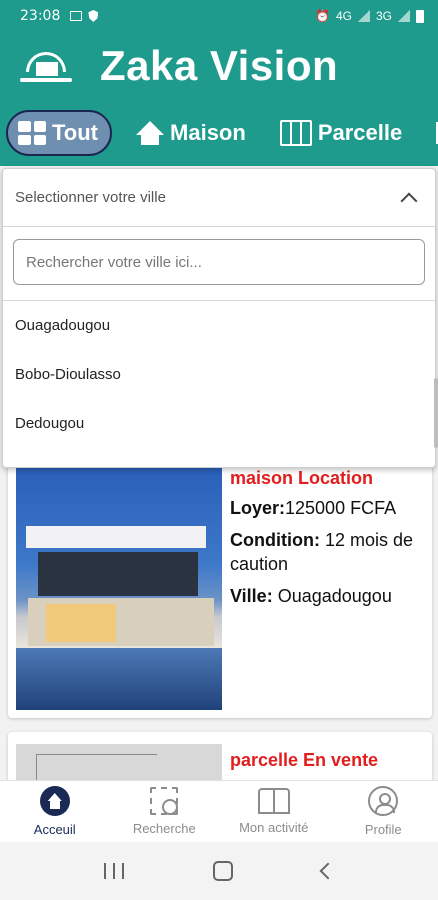 The width and height of the screenshot is (438, 900). I want to click on network-3g-label: 3G, so click(383, 16).